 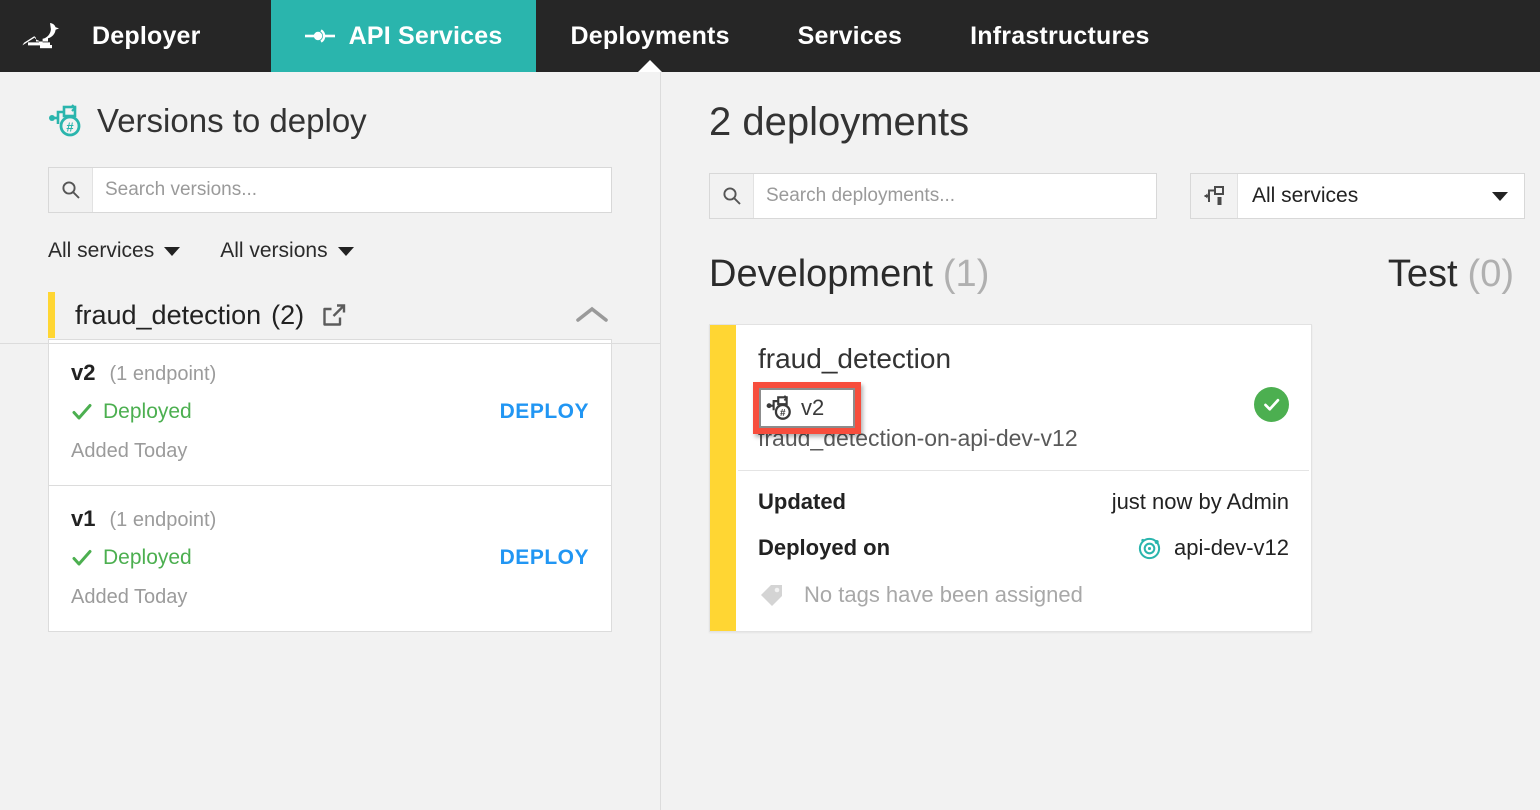 I want to click on environment-headers: Development (1) Test (0), so click(x=1124, y=274).